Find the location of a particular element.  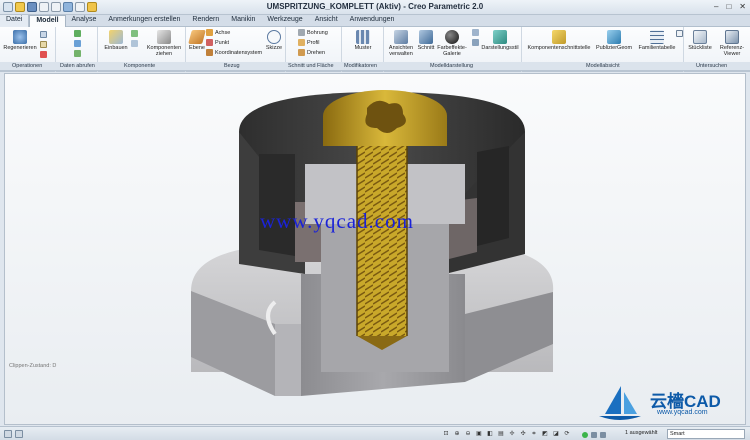

tab-anwendungen: Anwendungen is located at coordinates (372, 21).